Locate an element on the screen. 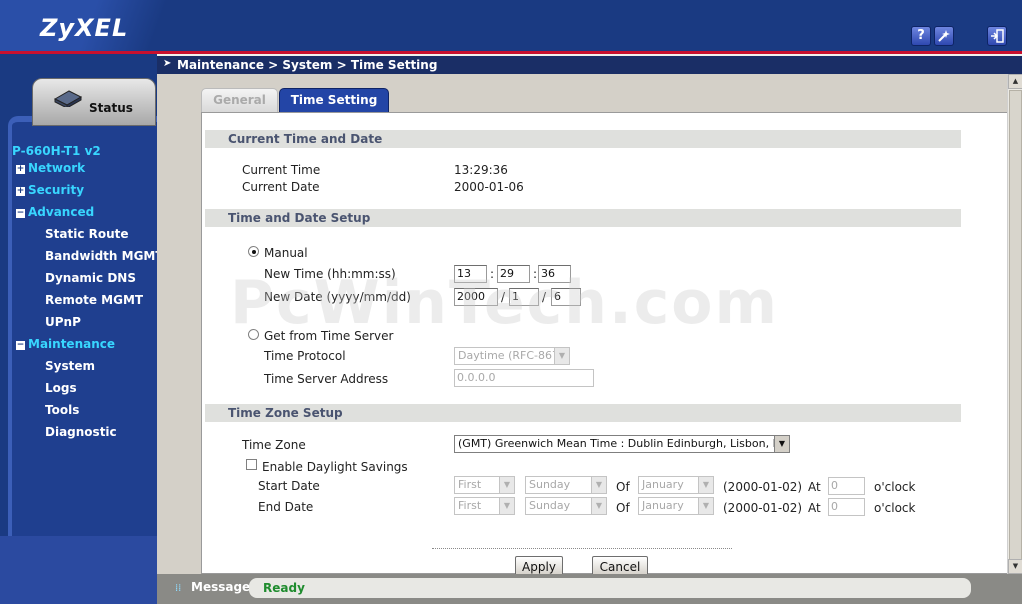 The image size is (1022, 604). sidebar: Status P-660H-T1 v2 is located at coordinates (78, 329).